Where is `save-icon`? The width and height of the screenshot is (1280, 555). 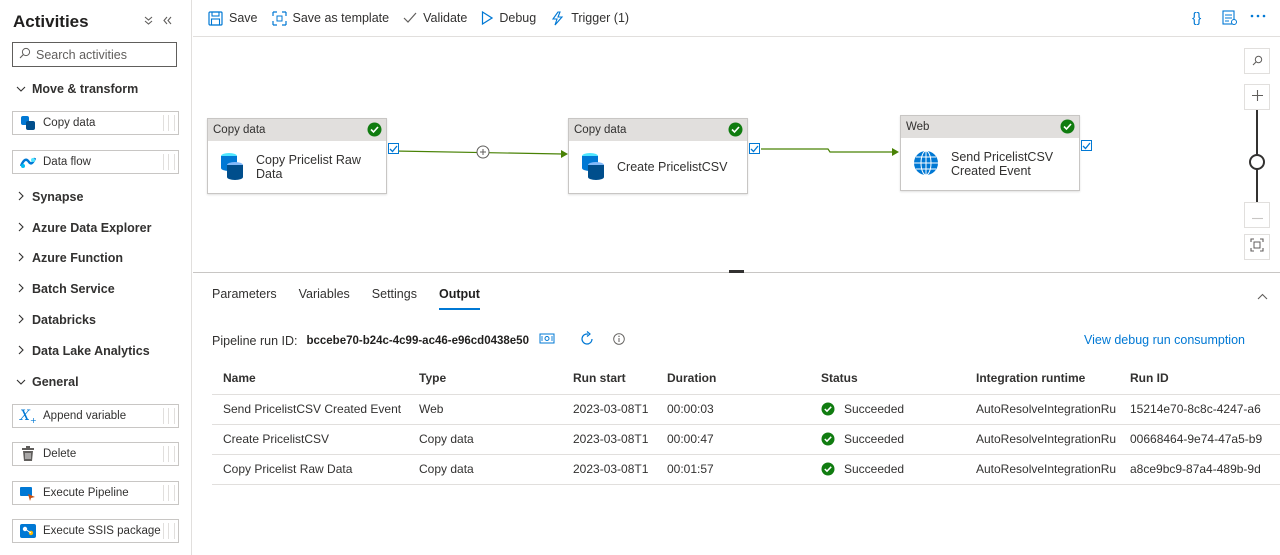 save-icon is located at coordinates (215, 18).